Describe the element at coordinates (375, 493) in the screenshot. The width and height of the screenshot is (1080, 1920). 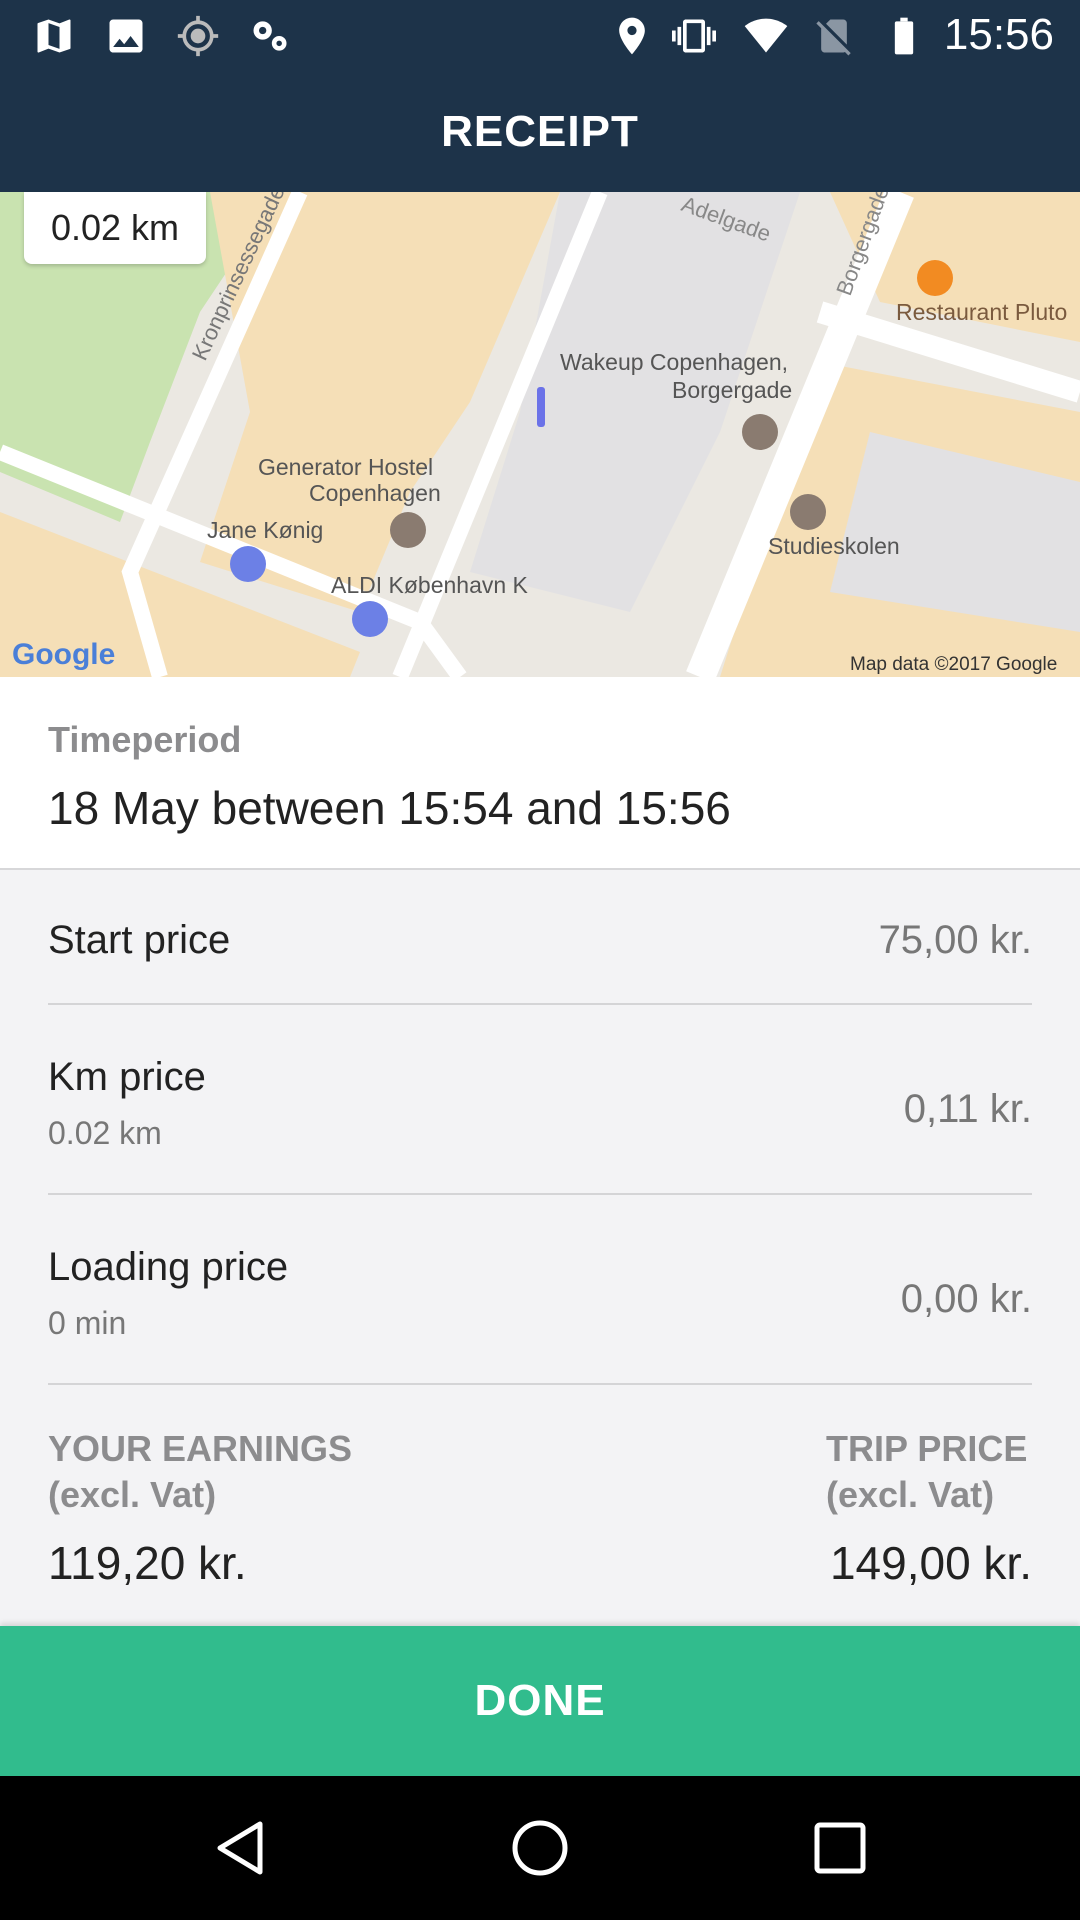
I see `map-poi-label: Copenhagen` at that location.